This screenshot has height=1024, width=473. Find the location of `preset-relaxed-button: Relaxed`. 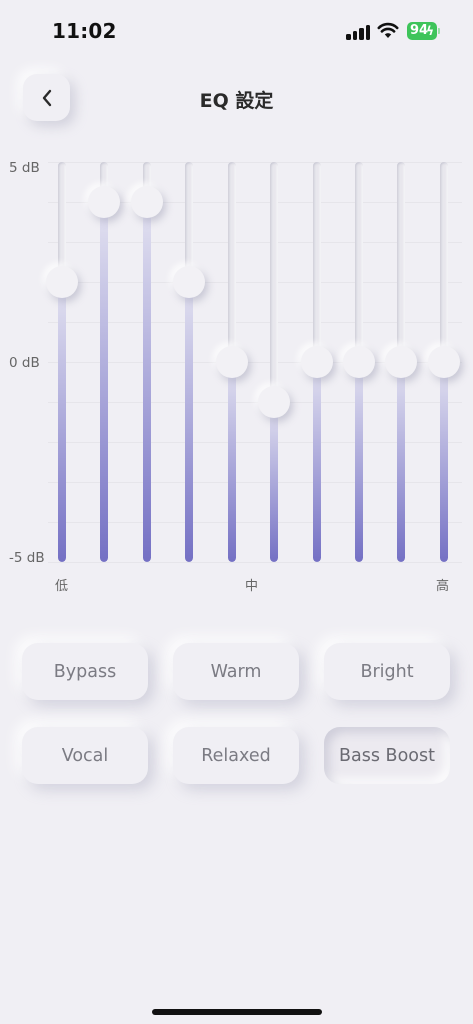

preset-relaxed-button: Relaxed is located at coordinates (236, 755).